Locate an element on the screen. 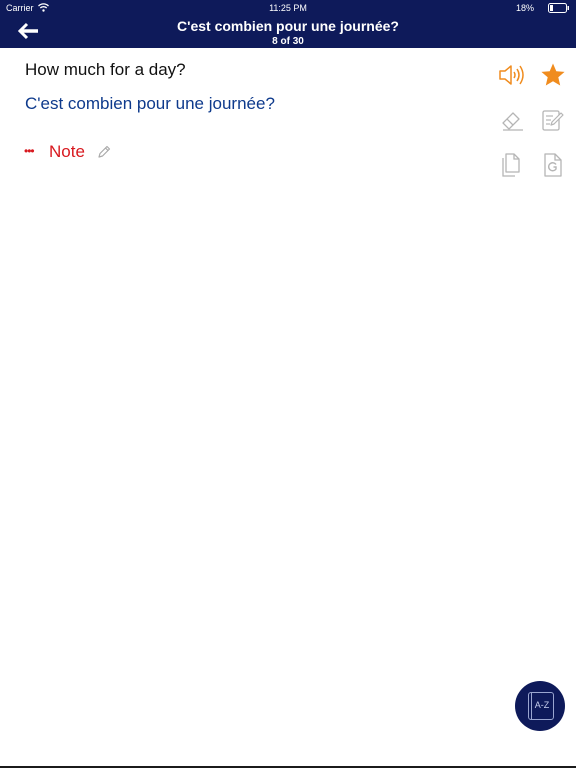 The image size is (576, 768). clear-button is located at coordinates (512, 122).